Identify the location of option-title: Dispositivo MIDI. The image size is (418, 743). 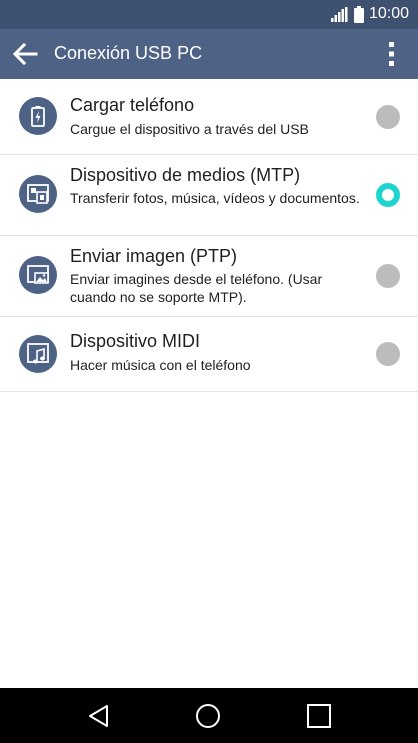
(135, 341).